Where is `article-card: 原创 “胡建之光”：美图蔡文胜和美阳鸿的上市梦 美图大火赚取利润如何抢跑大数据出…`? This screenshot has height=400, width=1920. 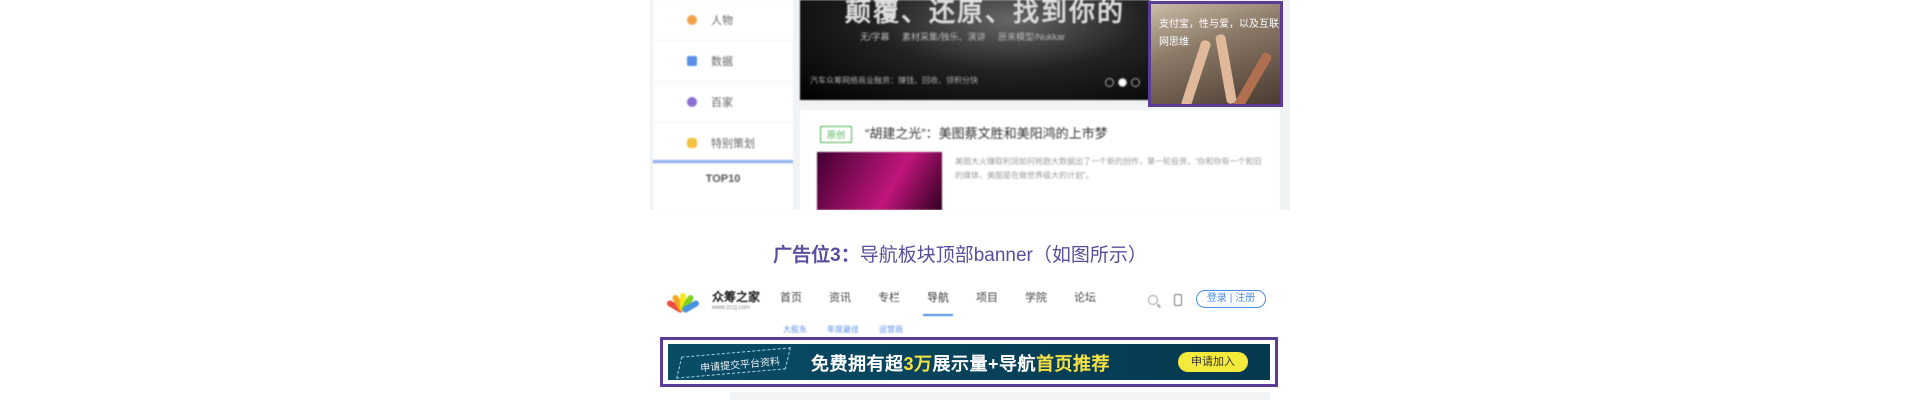
article-card: 原创 “胡建之光”：美图蔡文胜和美阳鸿的上市梦 美图大火赚取利润如何抢跑大数据出… is located at coordinates (1040, 160).